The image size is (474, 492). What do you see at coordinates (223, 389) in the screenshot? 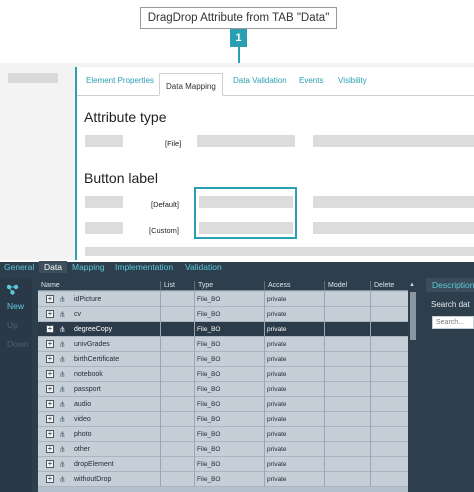
I see `table-row: + ⋔ passport File_BO private` at bounding box center [223, 389].